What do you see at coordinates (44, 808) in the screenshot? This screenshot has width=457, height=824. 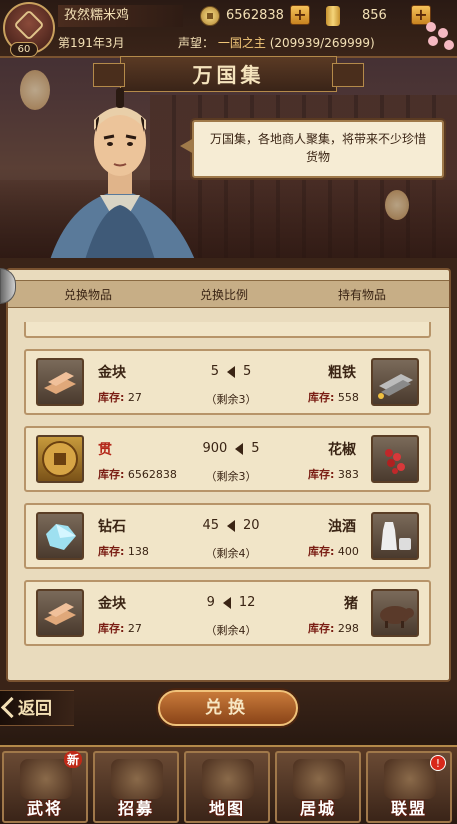 I see `nav-generals-label: 武将` at bounding box center [44, 808].